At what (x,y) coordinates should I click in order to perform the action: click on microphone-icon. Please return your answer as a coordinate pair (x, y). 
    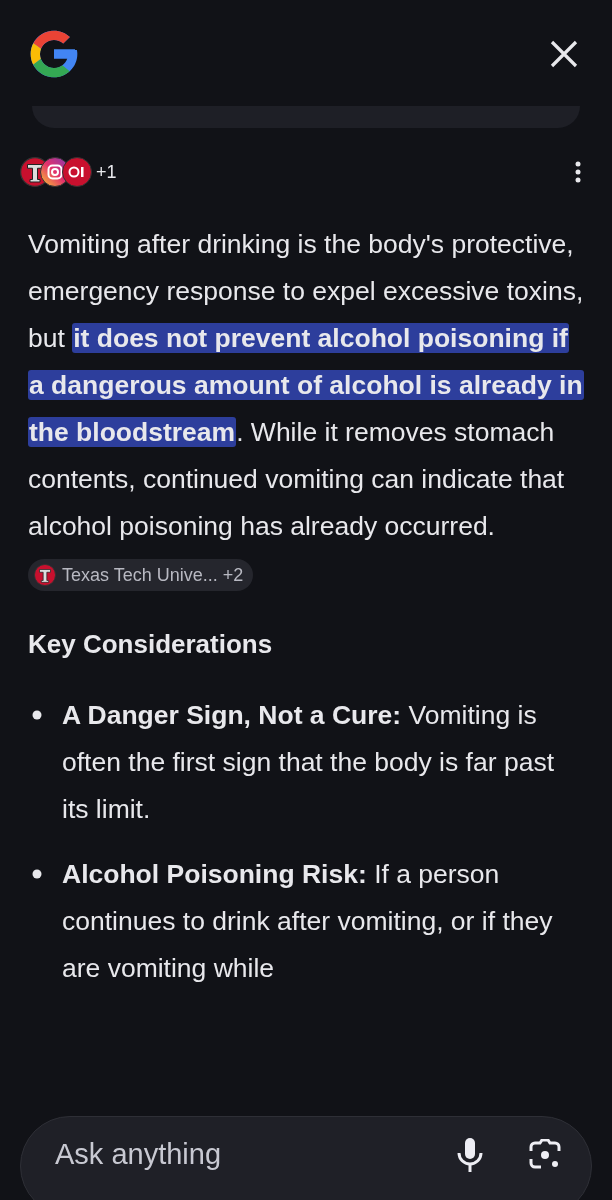
    Looking at the image, I should click on (470, 1155).